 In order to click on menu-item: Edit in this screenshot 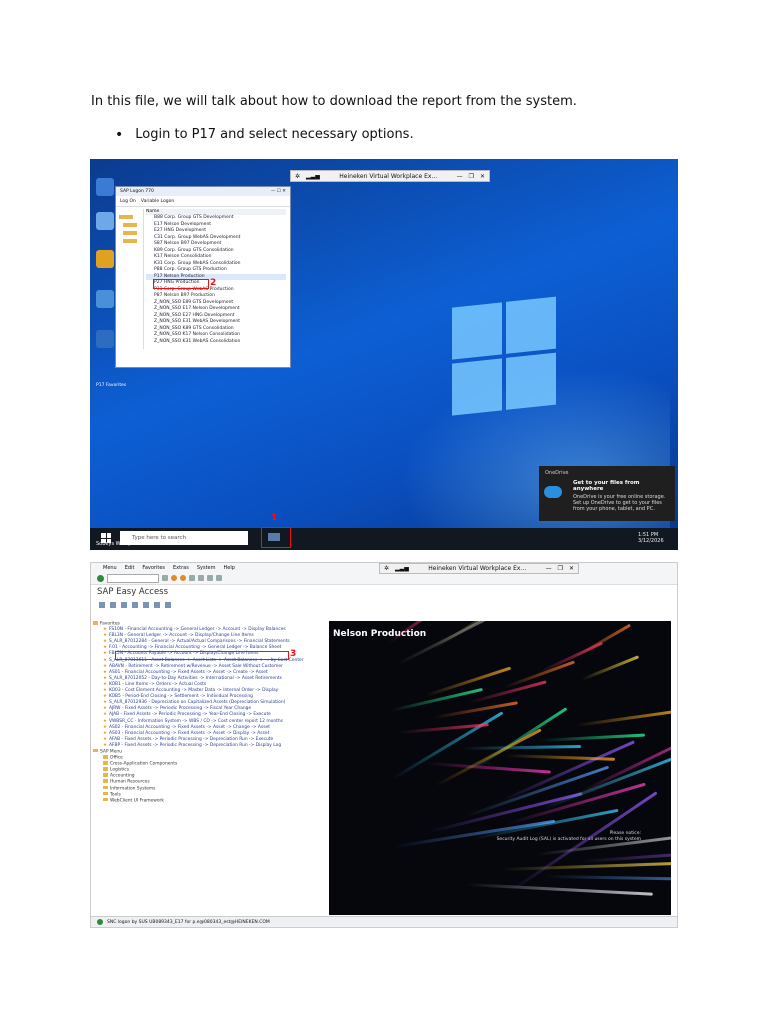, I will do `click(130, 568)`.